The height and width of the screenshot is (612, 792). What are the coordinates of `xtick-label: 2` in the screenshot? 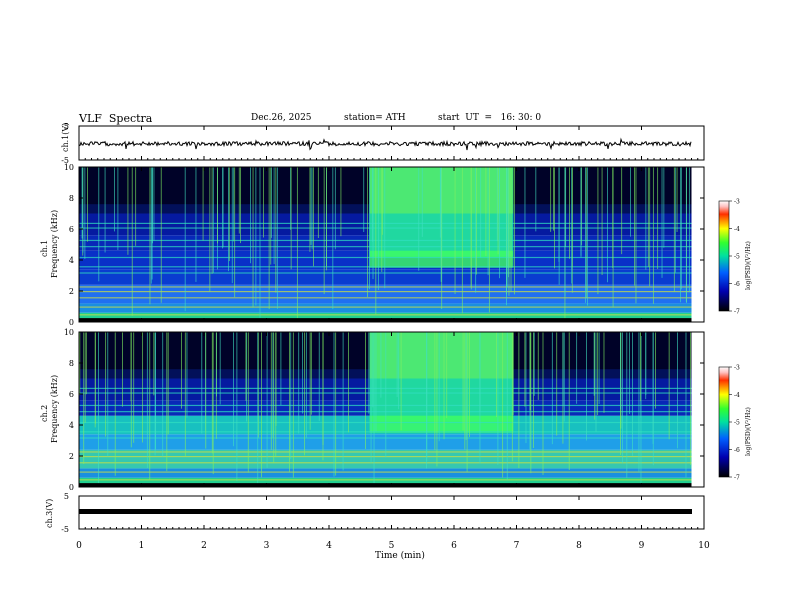 It's located at (204, 546).